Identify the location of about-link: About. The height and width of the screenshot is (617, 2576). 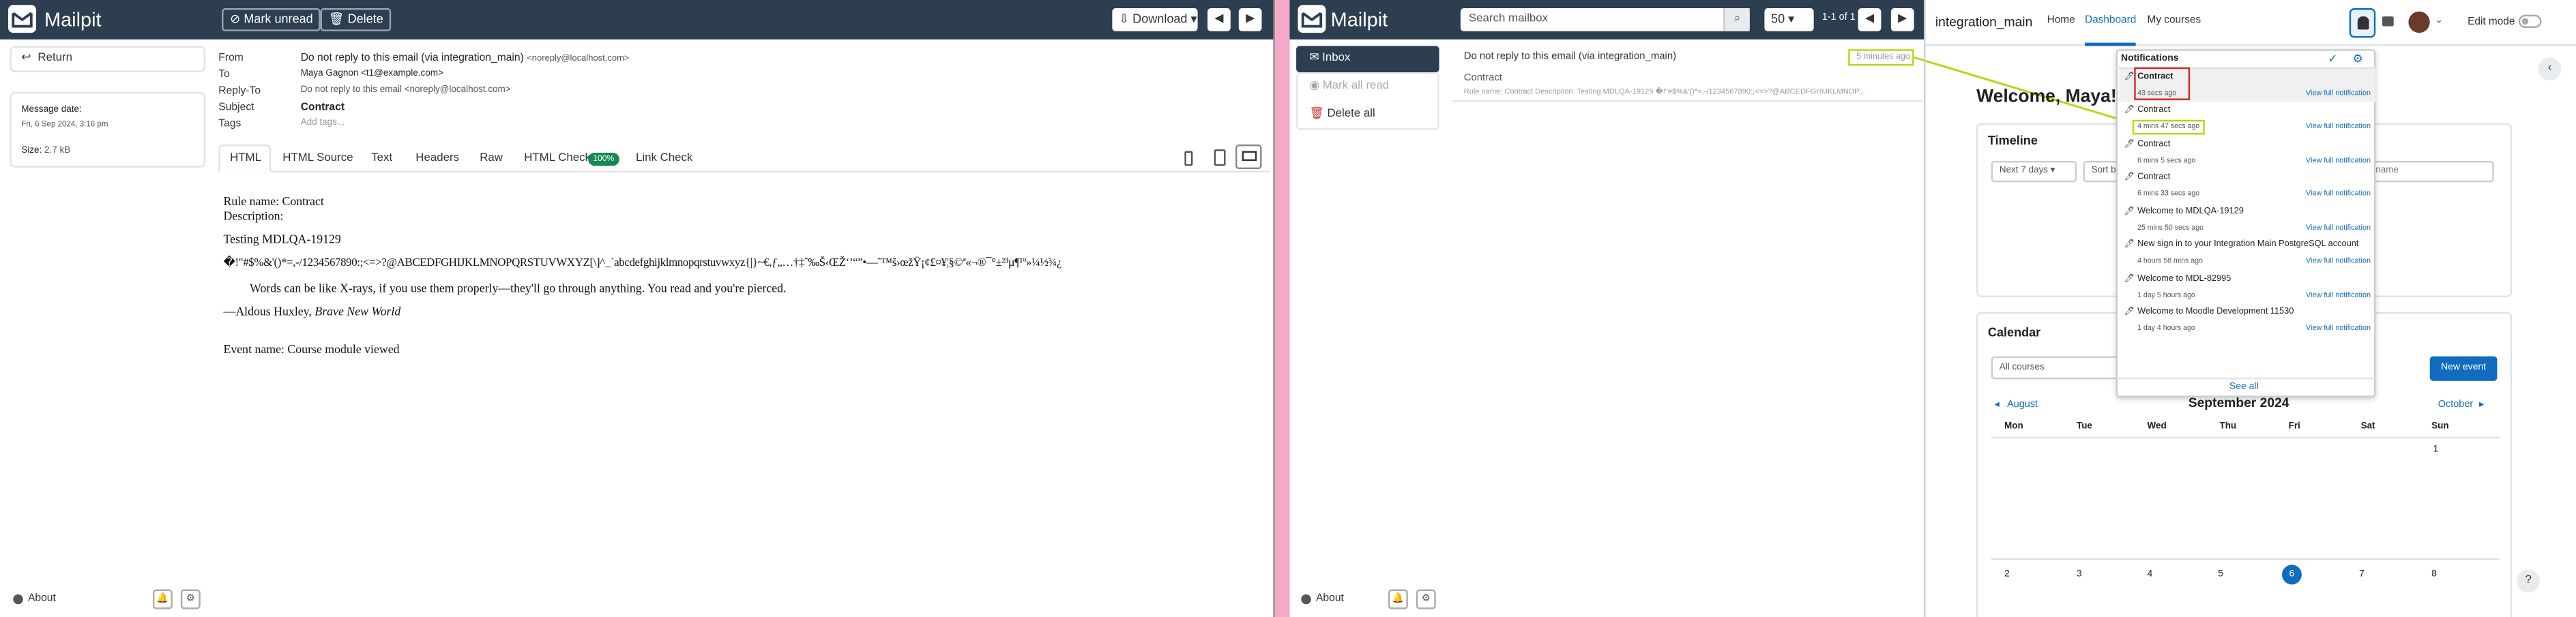
(42, 598).